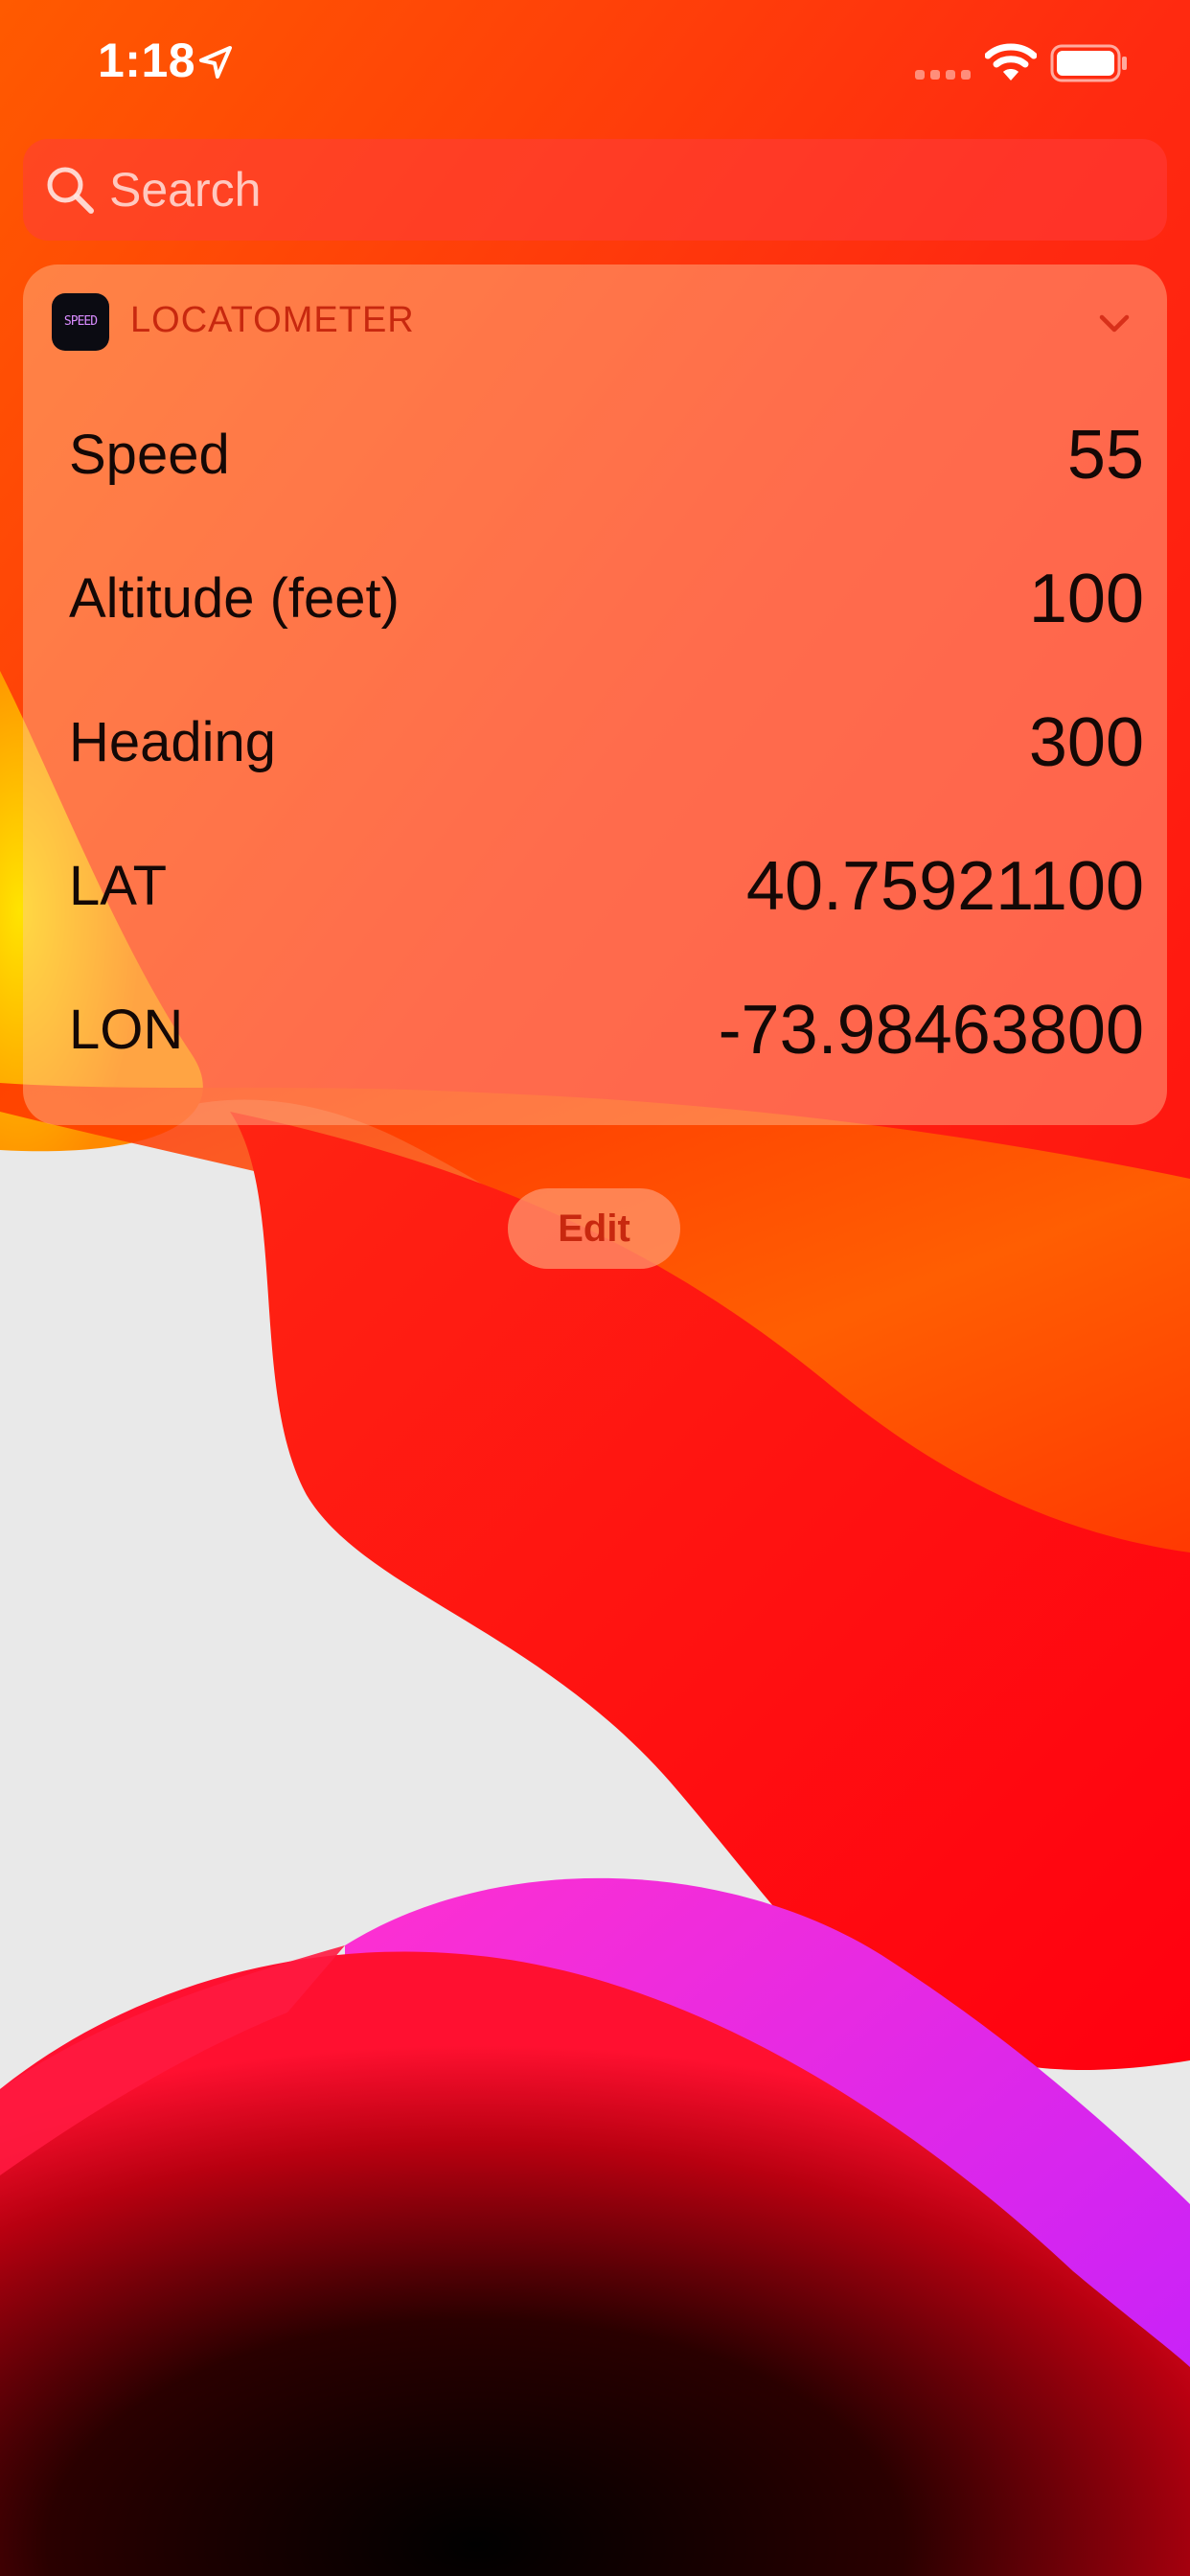 The image size is (1190, 2576). What do you see at coordinates (931, 1030) in the screenshot?
I see `row-value: -73.98463800` at bounding box center [931, 1030].